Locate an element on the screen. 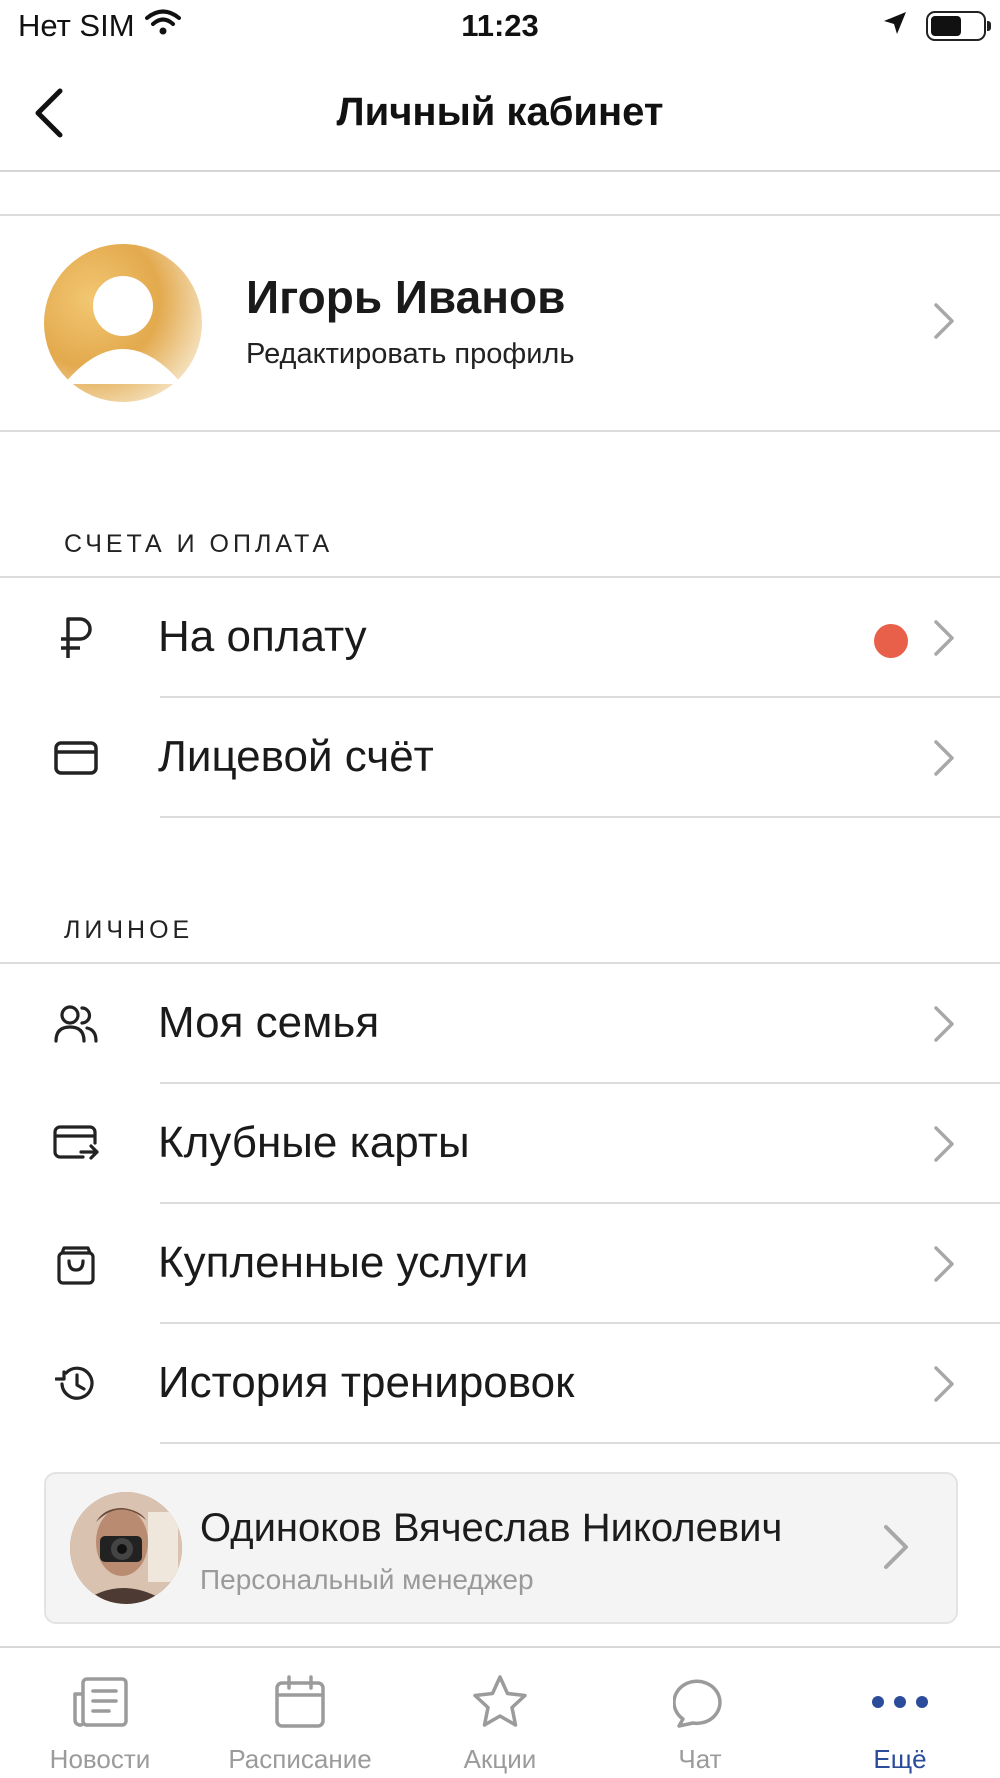  section-label-billing: СЧЕТА И ОПЛАТА is located at coordinates (199, 544).